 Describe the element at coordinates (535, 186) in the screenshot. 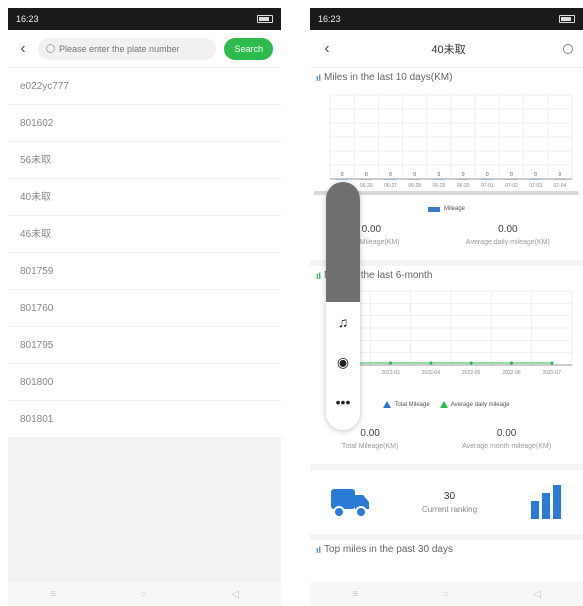

I see `x-tick-label: 07-03` at that location.